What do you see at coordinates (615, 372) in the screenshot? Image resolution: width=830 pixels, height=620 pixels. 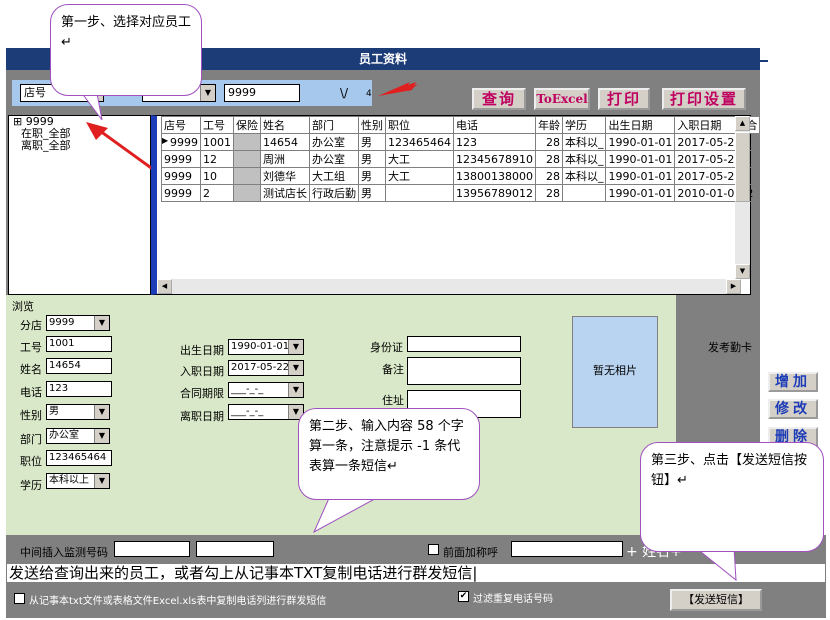 I see `photo-placeholder: 暂无相片` at bounding box center [615, 372].